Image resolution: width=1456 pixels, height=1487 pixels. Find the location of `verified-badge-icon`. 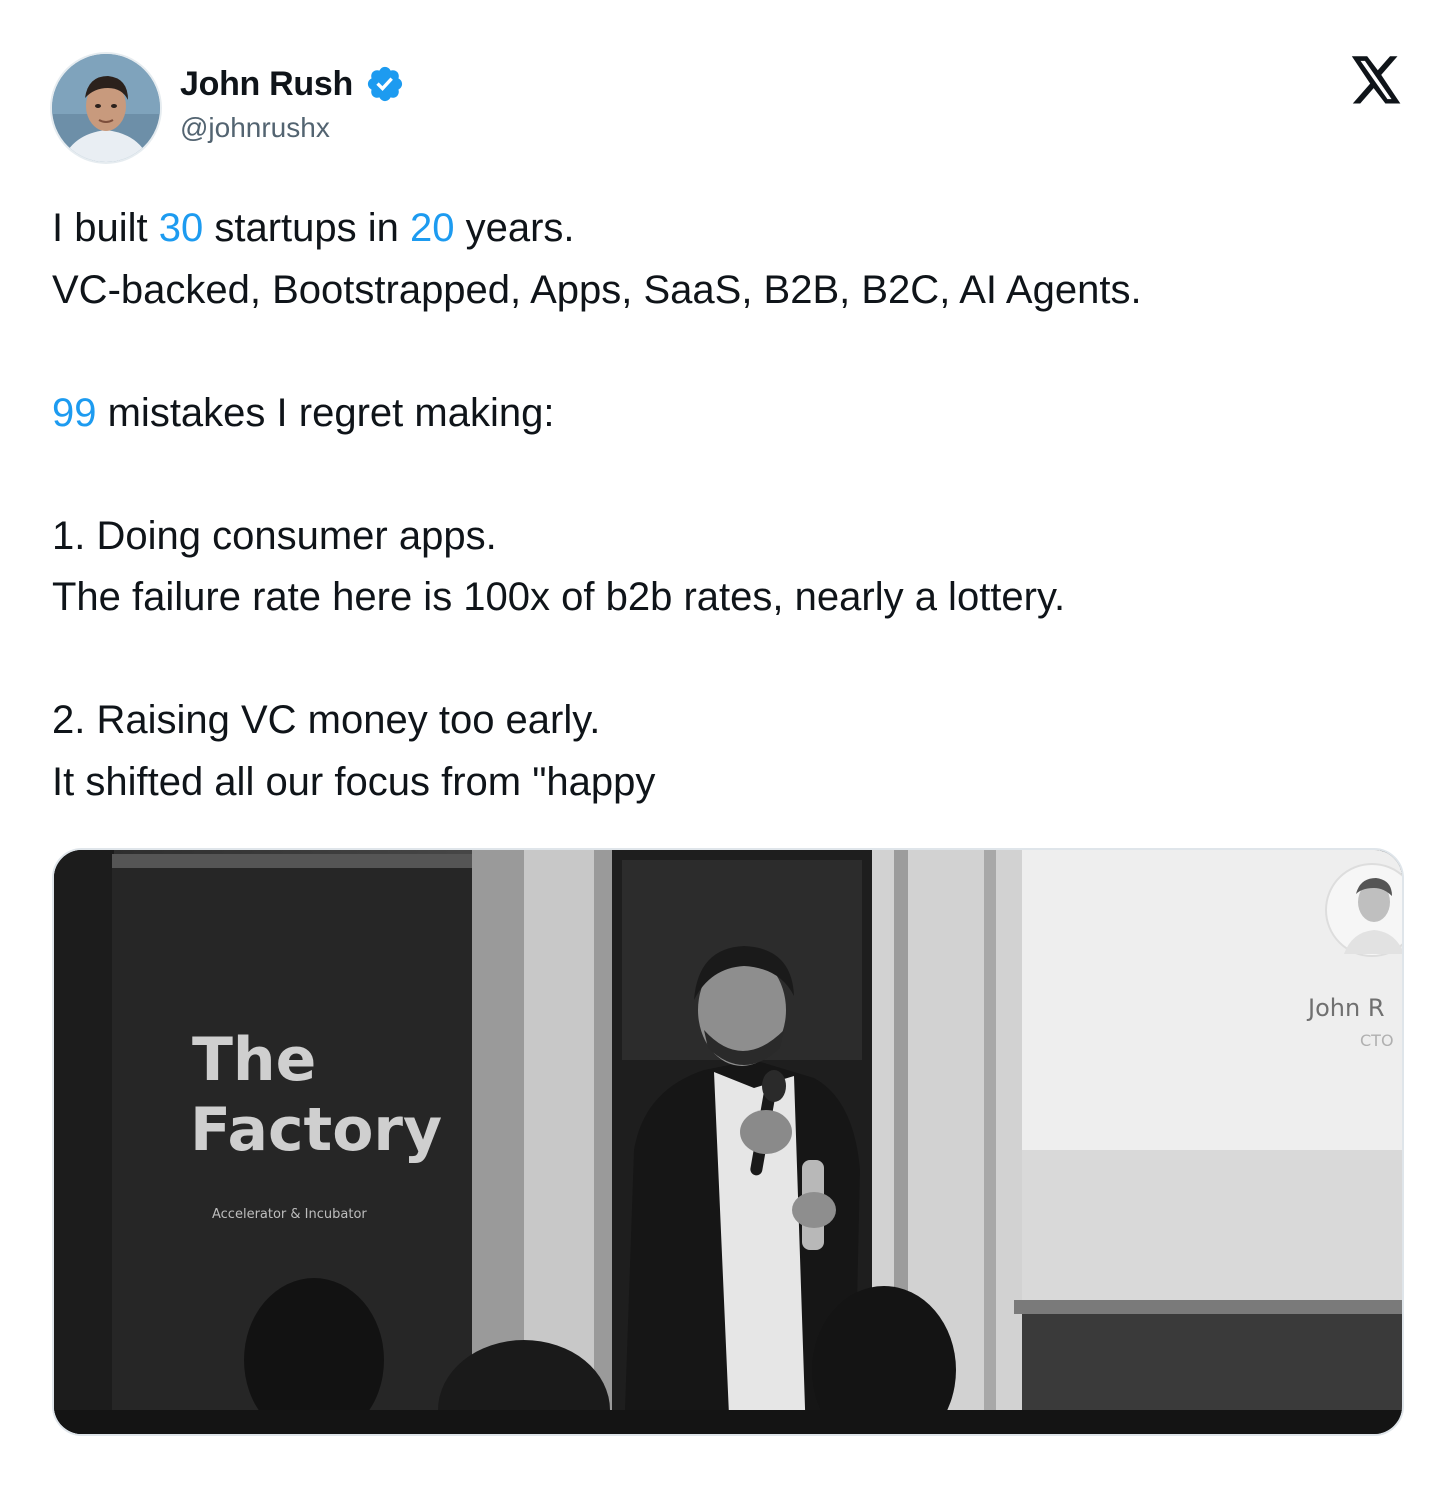

verified-badge-icon is located at coordinates (385, 84).